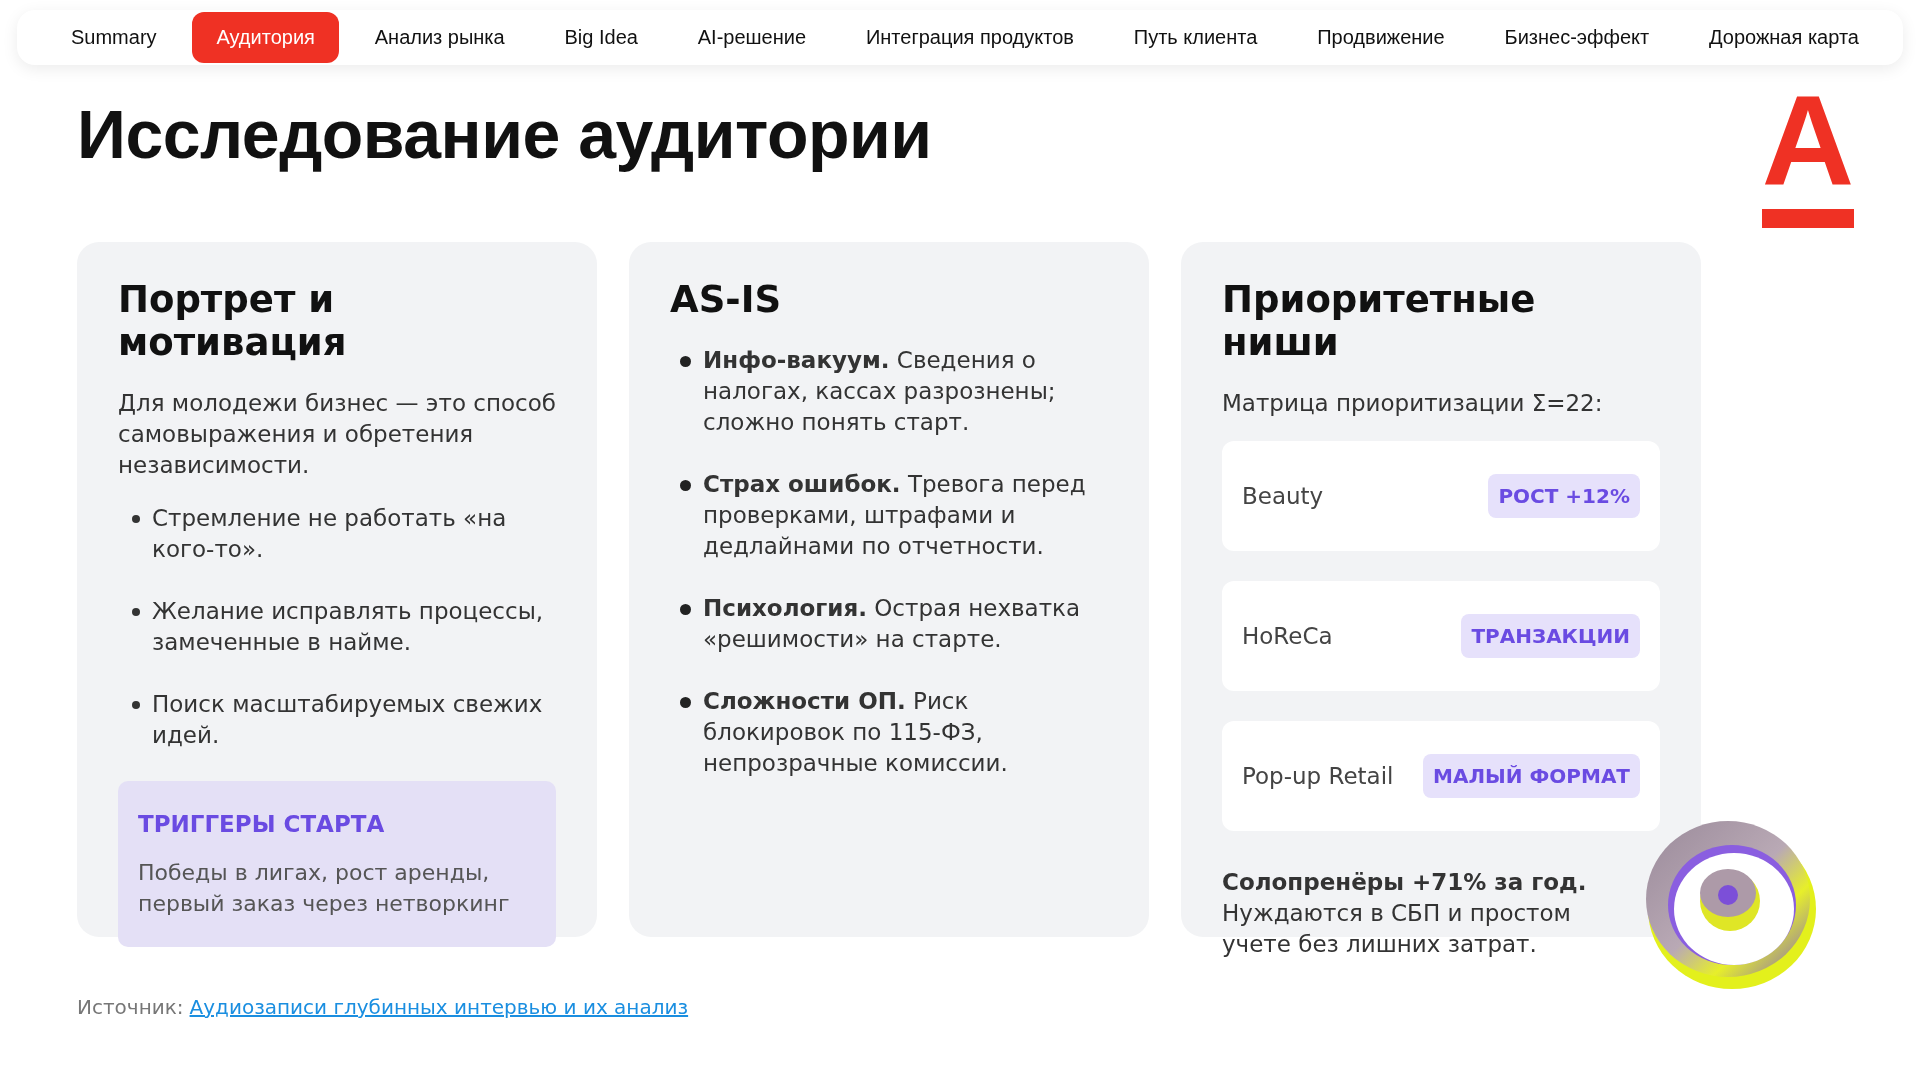 This screenshot has width=1920, height=1080. I want to click on note-text: Солопренёры +71% за год. Нуждаются в СБП и простом учете без лишних затрат., so click(1405, 913).